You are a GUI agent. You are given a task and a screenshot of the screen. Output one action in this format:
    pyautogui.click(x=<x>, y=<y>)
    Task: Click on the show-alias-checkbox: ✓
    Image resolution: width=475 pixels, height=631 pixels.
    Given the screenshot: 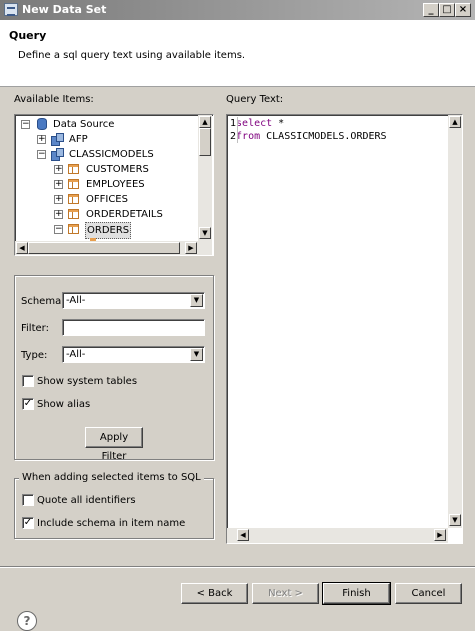 What is the action you would take?
    pyautogui.click(x=28, y=404)
    